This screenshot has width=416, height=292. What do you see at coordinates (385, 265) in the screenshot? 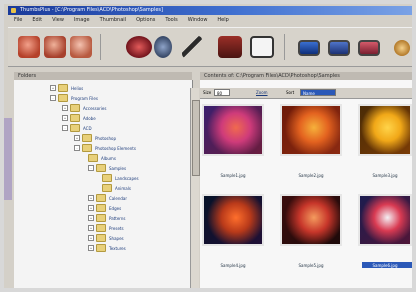
I see `thumbnail-caption: Sample6.jpg` at bounding box center [385, 265].